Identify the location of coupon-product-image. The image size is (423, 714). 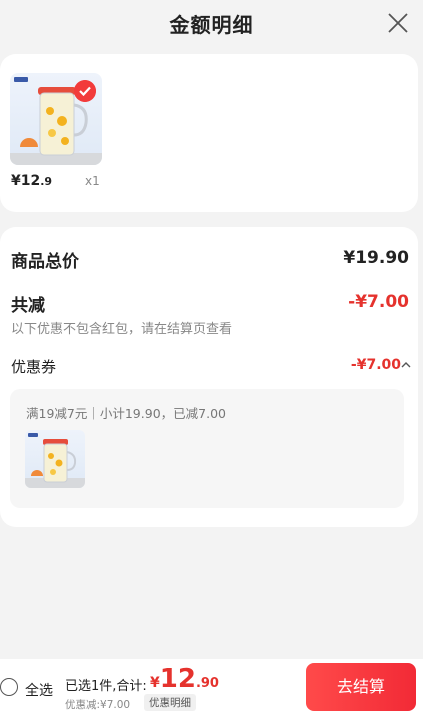
(55, 459).